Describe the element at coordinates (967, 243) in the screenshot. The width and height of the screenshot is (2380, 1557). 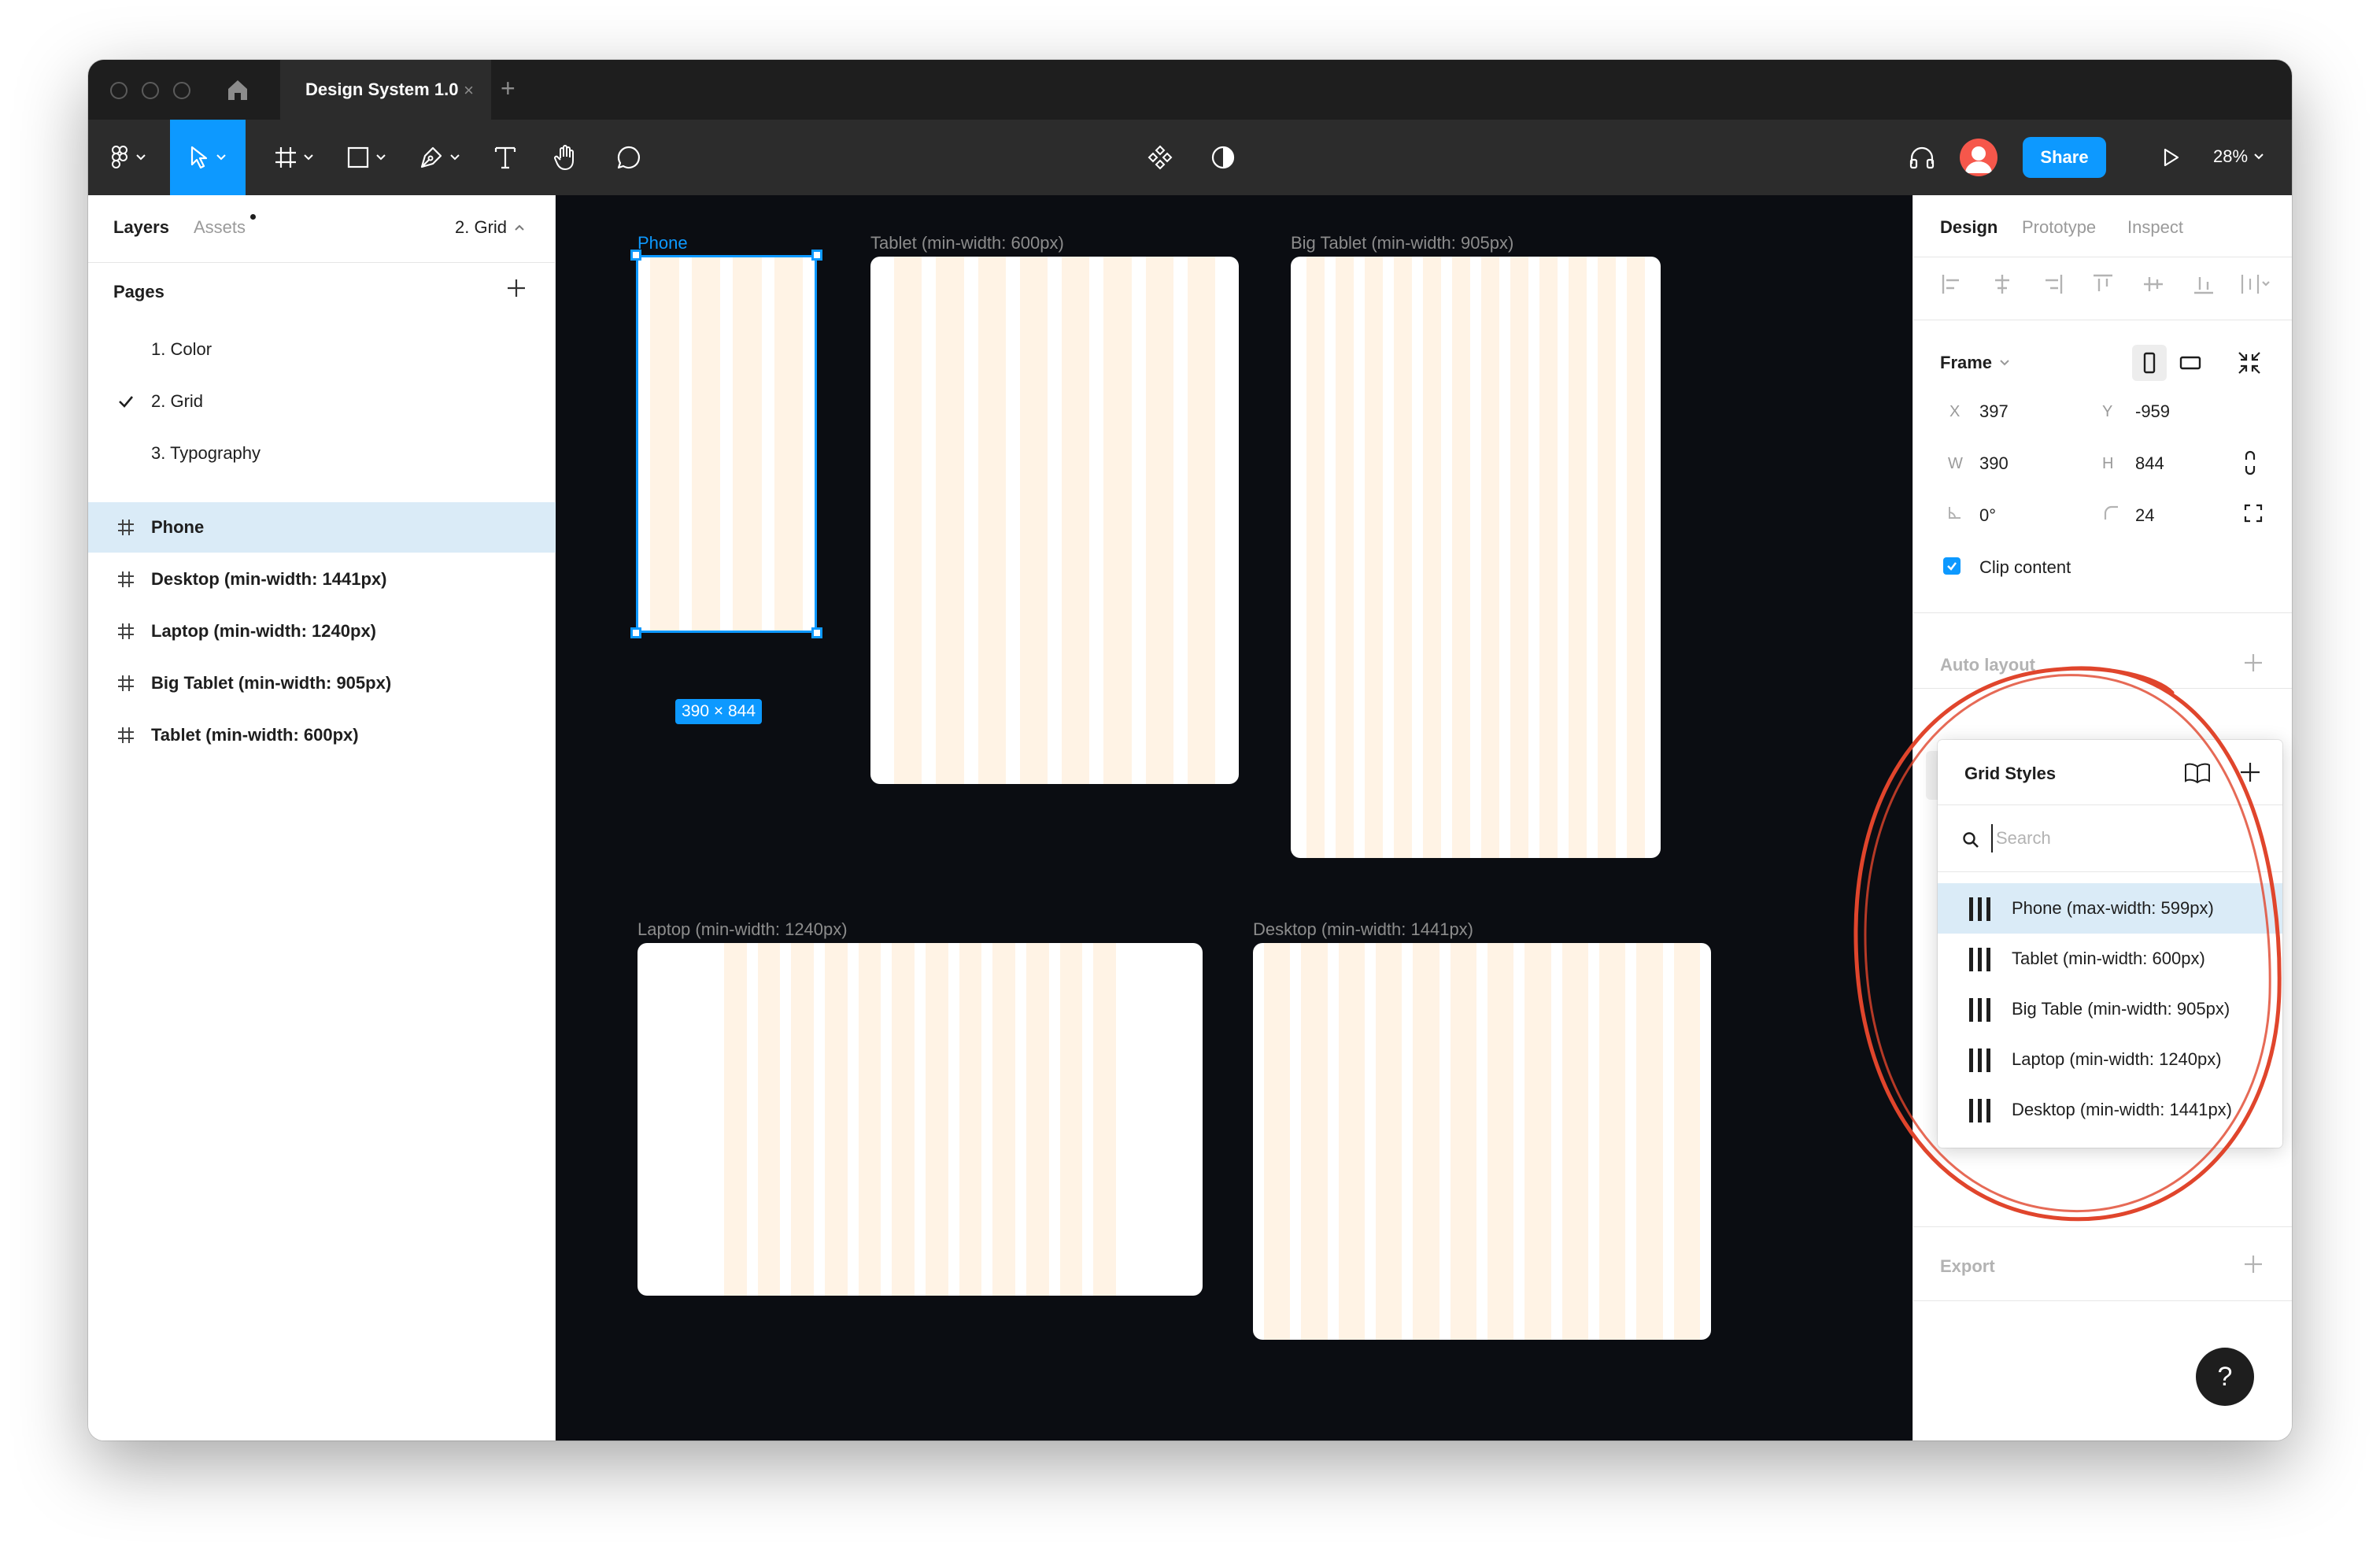
I see `frame-label-tablet: Tablet (min-width: 600px)` at that location.